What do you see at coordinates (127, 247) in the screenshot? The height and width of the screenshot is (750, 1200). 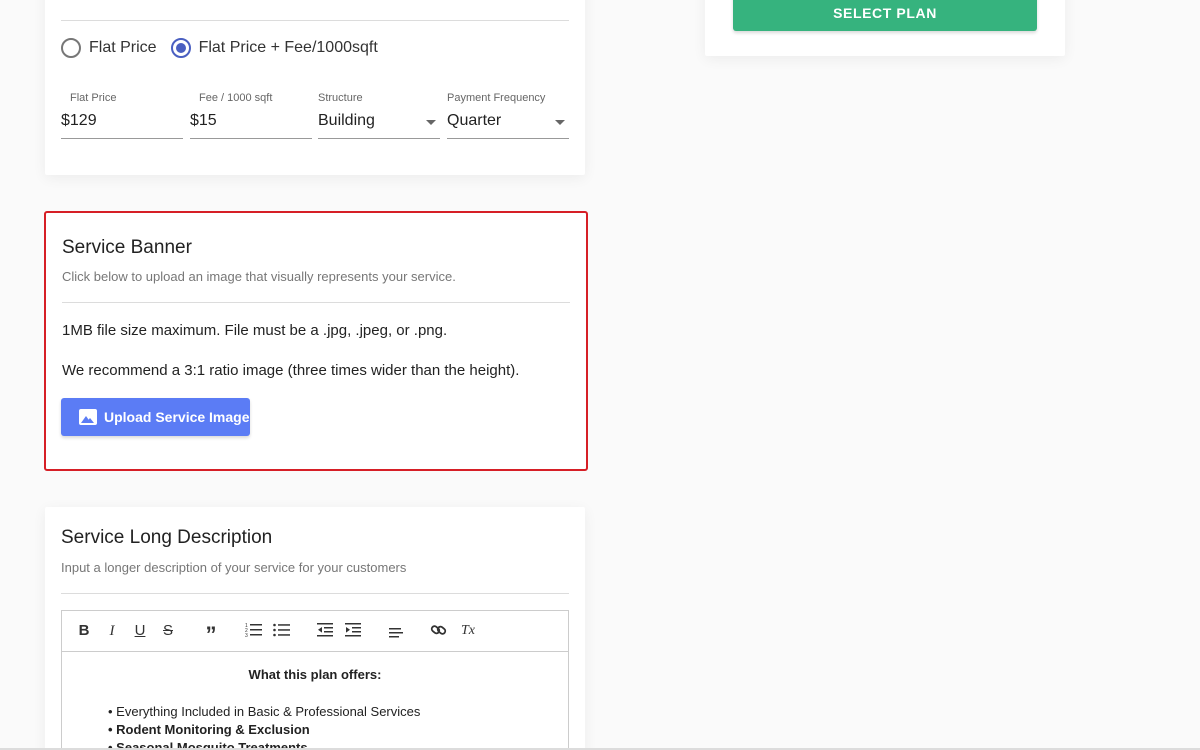 I see `service-banner-title: Service Banner` at bounding box center [127, 247].